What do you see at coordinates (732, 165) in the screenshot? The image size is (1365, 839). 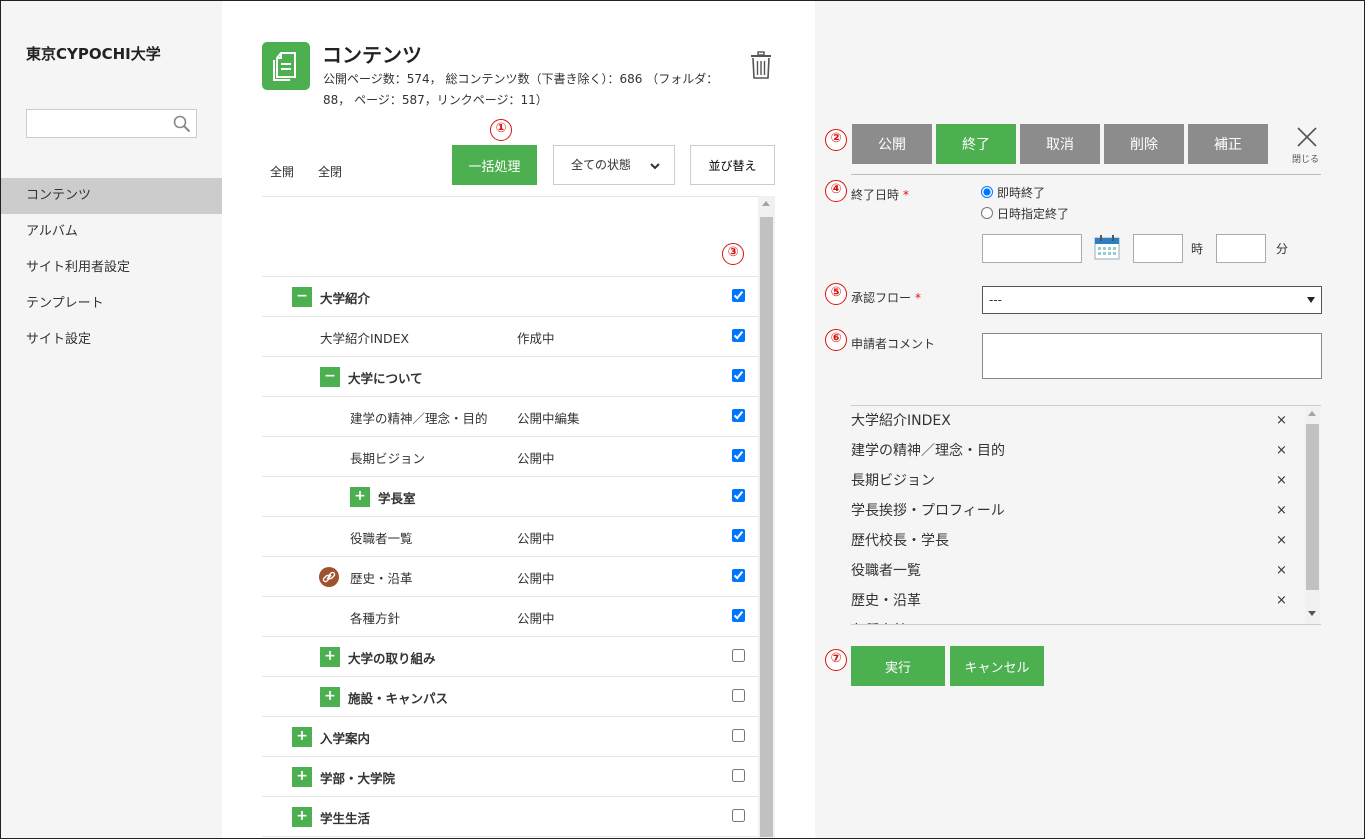 I see `sort-button: 並び替え` at bounding box center [732, 165].